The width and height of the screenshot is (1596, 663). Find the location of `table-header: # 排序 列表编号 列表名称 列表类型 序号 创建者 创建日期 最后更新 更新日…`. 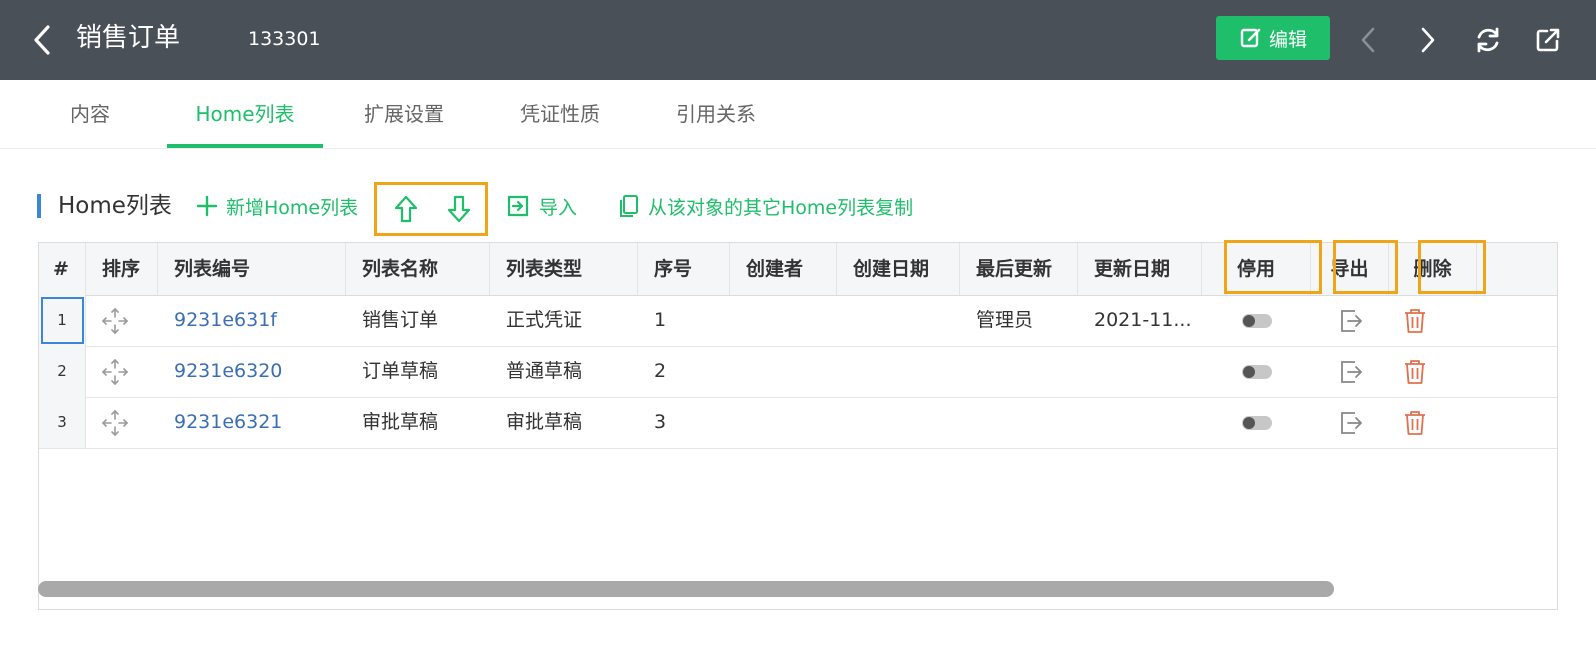

table-header: # 排序 列表编号 列表名称 列表类型 序号 创建者 创建日期 最后更新 更新日… is located at coordinates (798, 269).